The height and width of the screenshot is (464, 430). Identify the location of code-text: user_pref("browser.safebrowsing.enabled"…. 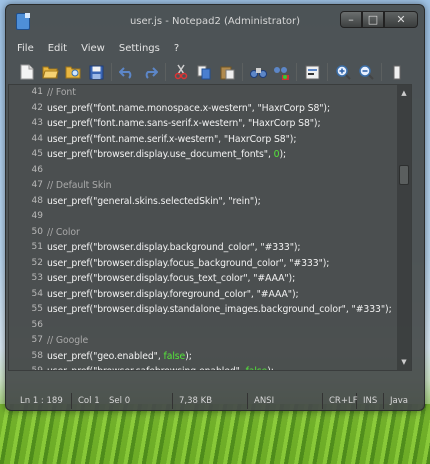
(146, 368).